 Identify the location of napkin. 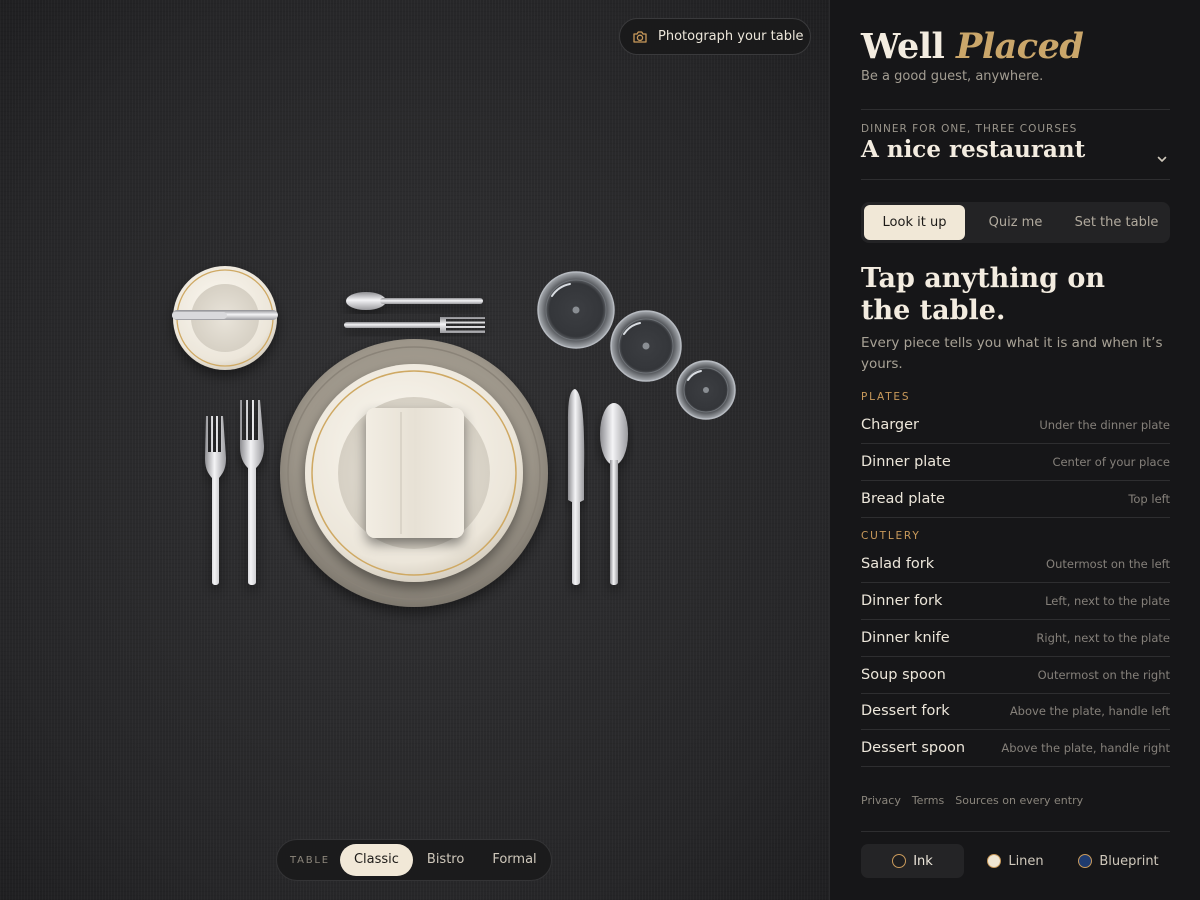
(415, 473).